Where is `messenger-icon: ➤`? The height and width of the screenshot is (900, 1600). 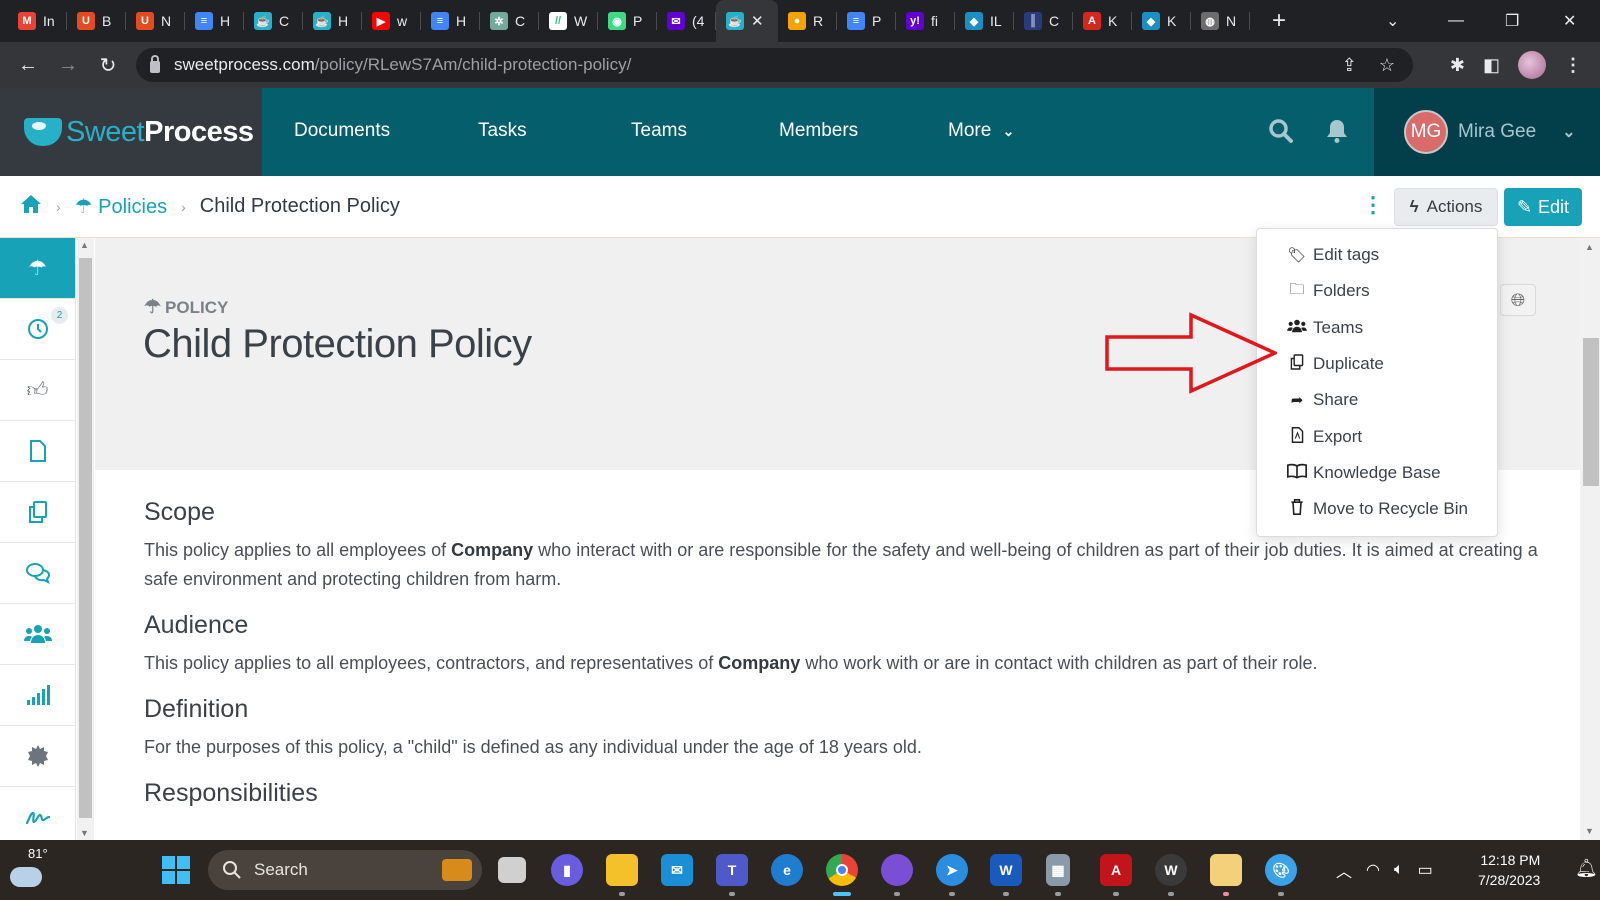
messenger-icon: ➤ is located at coordinates (952, 870).